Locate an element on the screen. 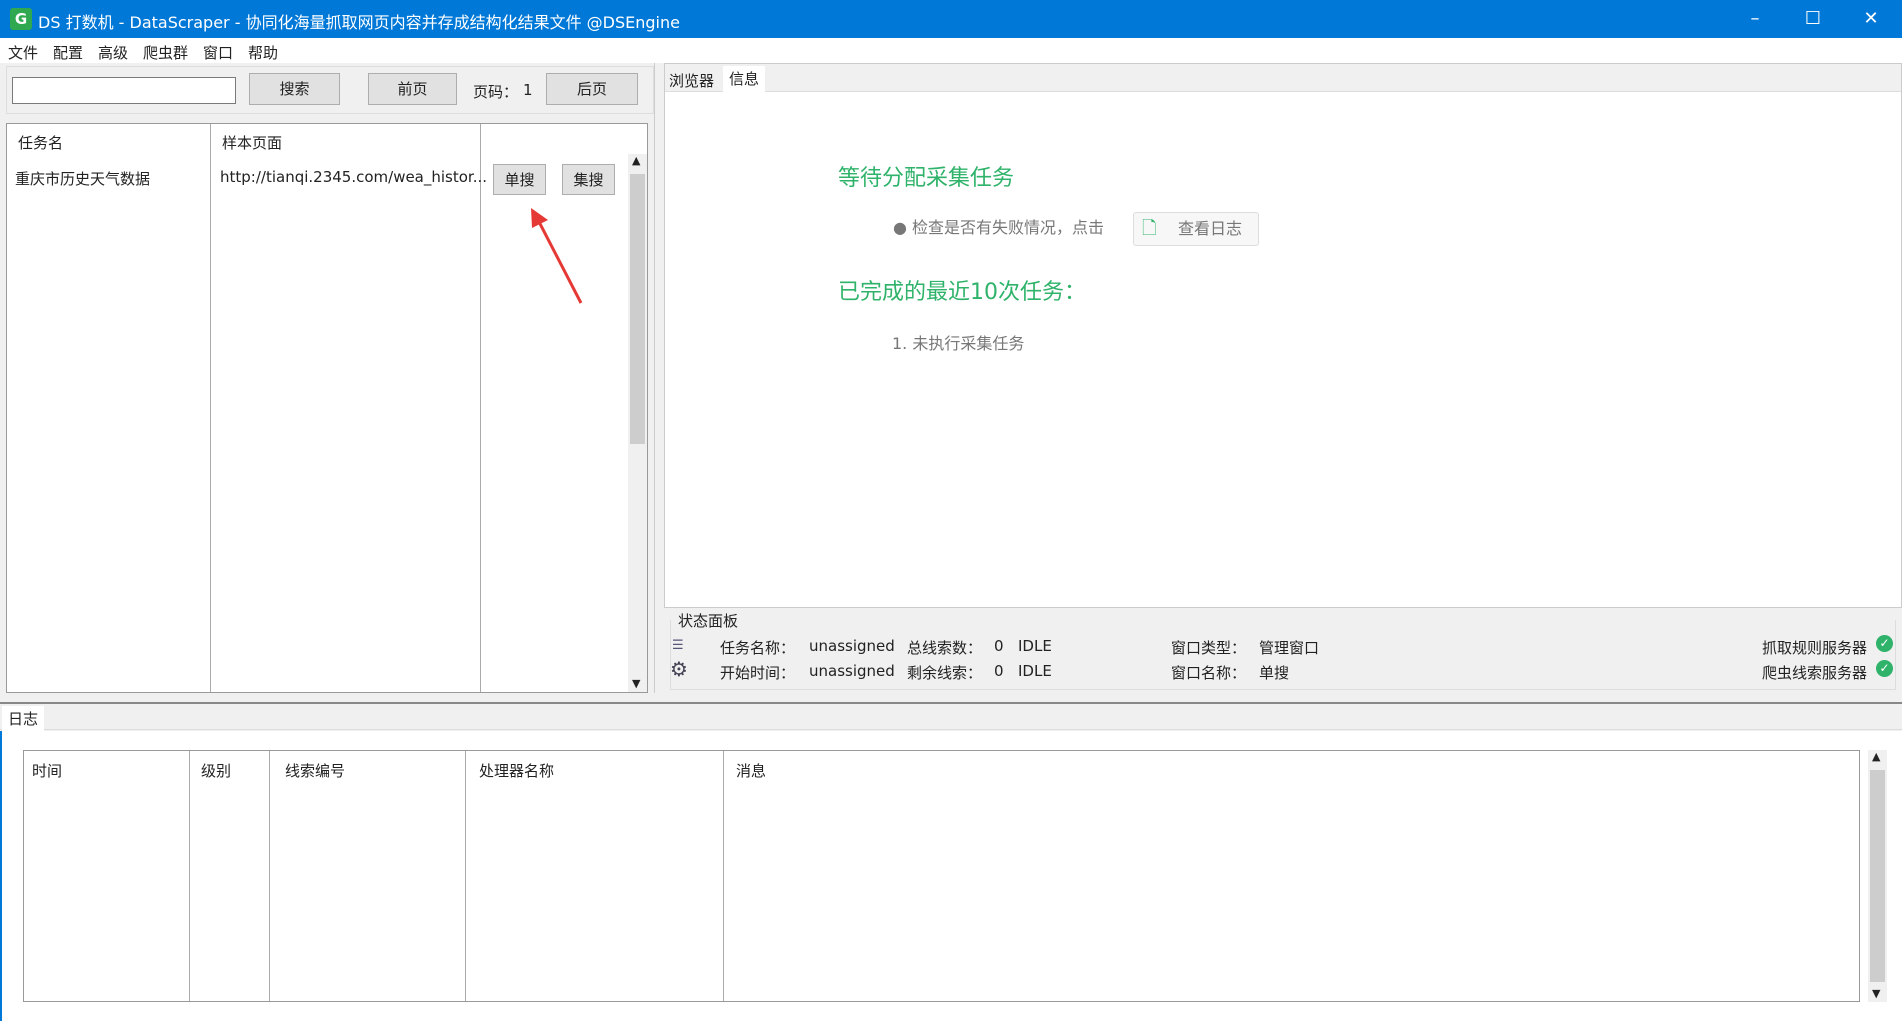 This screenshot has height=1021, width=1902. column-header-level: 级别 is located at coordinates (216, 770).